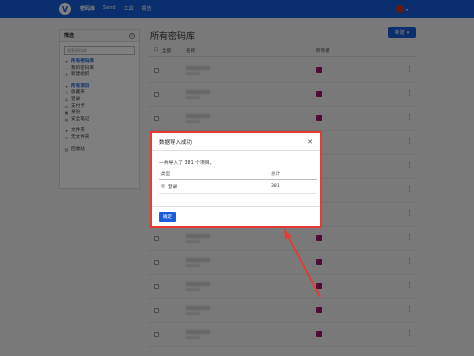 This screenshot has width=474, height=356. I want to click on annotation-arrow-icon, so click(302, 263).